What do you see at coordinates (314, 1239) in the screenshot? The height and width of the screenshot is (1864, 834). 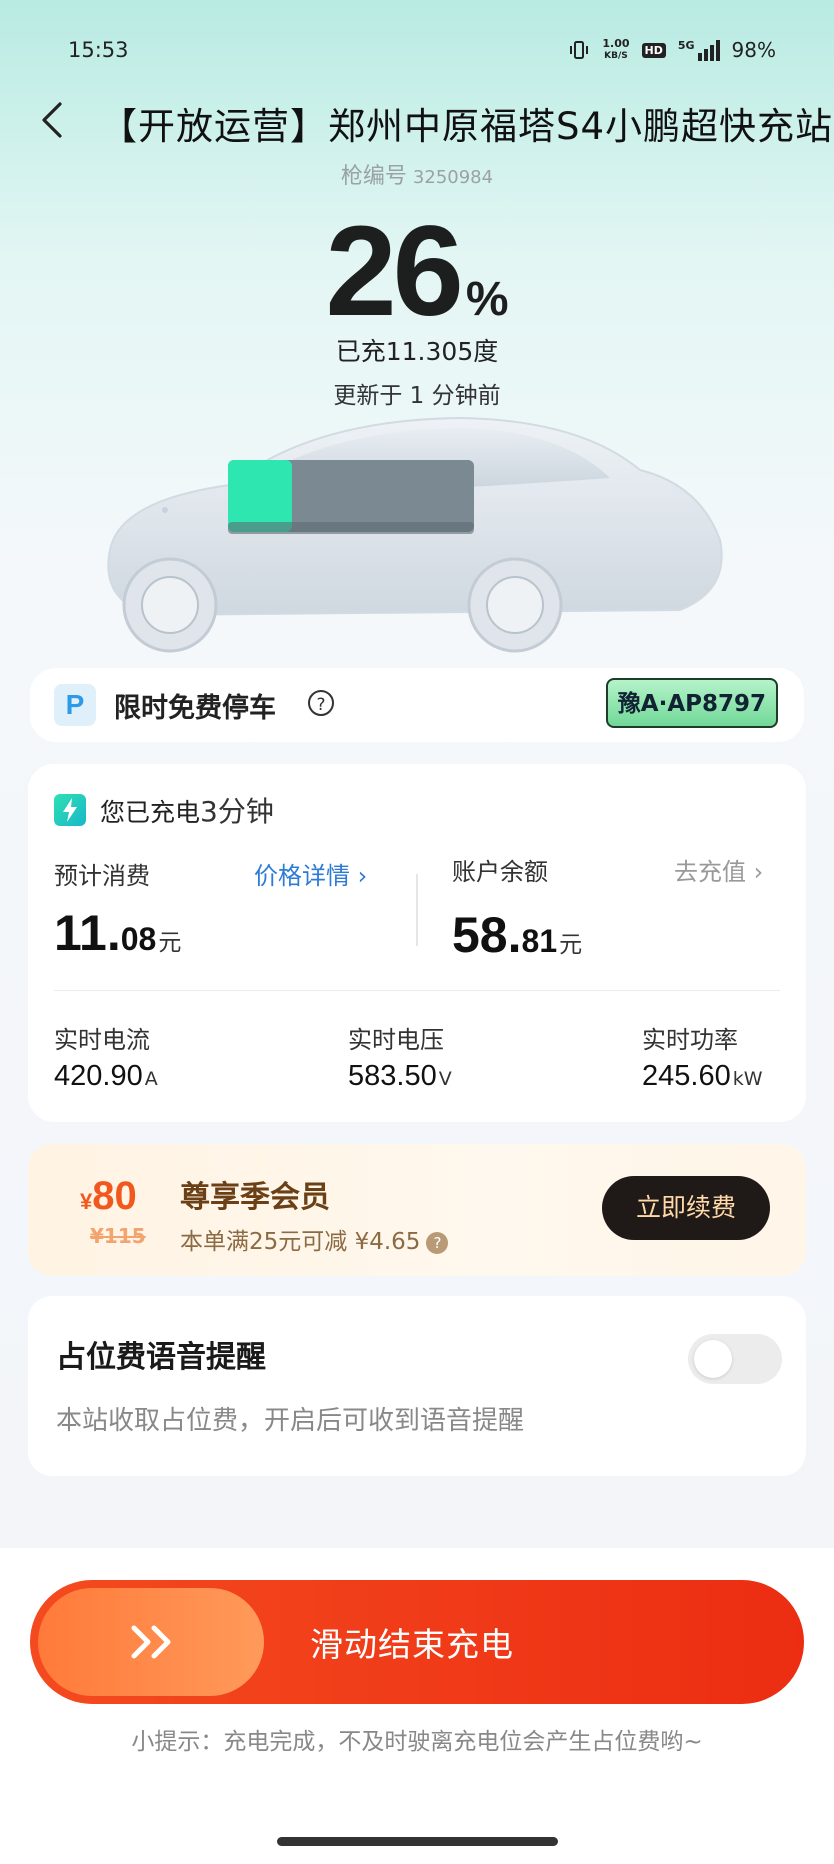 I see `member-subtitle: 本单满25元可减 ¥4.65?` at bounding box center [314, 1239].